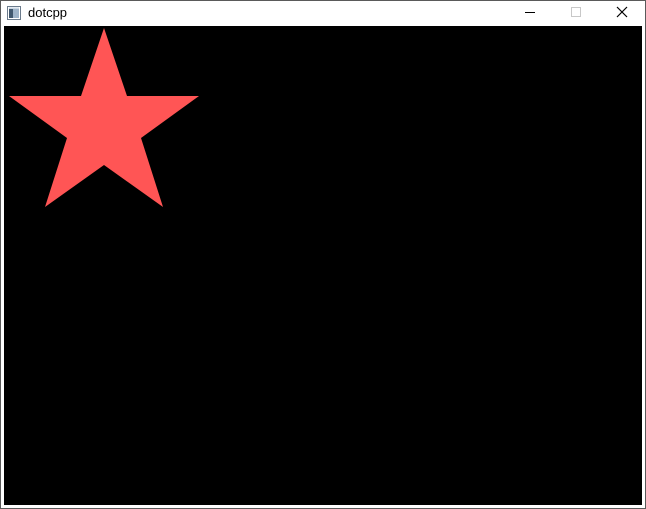 The width and height of the screenshot is (646, 509). I want to click on close-button, so click(622, 13).